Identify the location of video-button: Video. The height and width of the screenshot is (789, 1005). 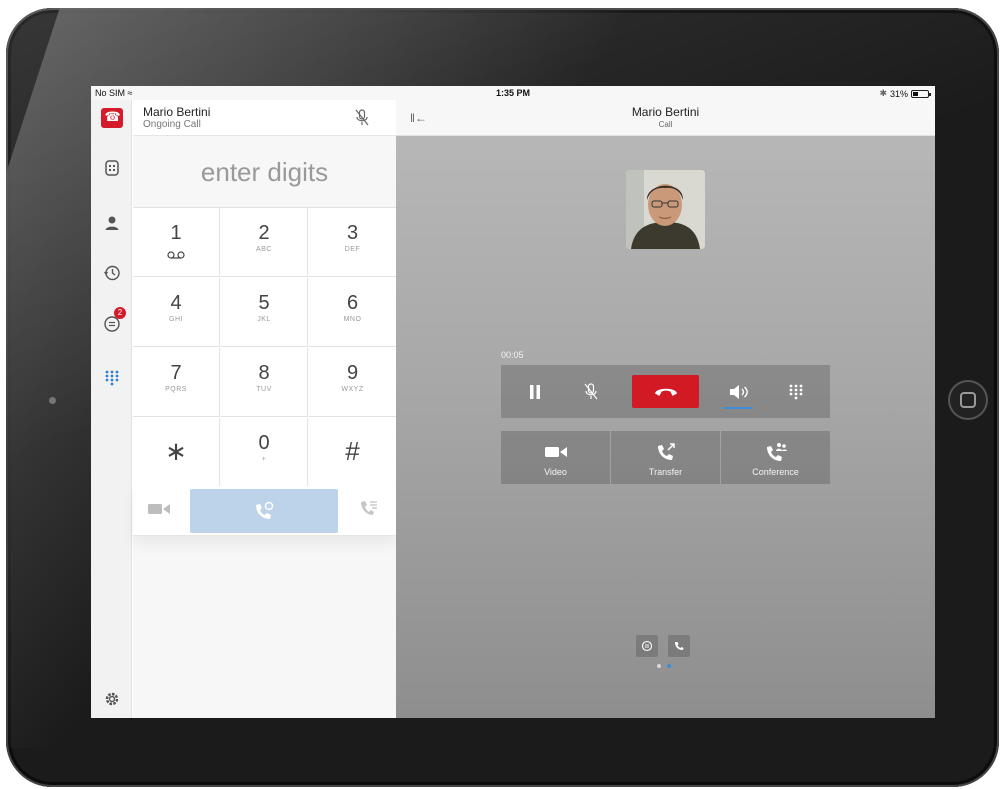
(555, 457).